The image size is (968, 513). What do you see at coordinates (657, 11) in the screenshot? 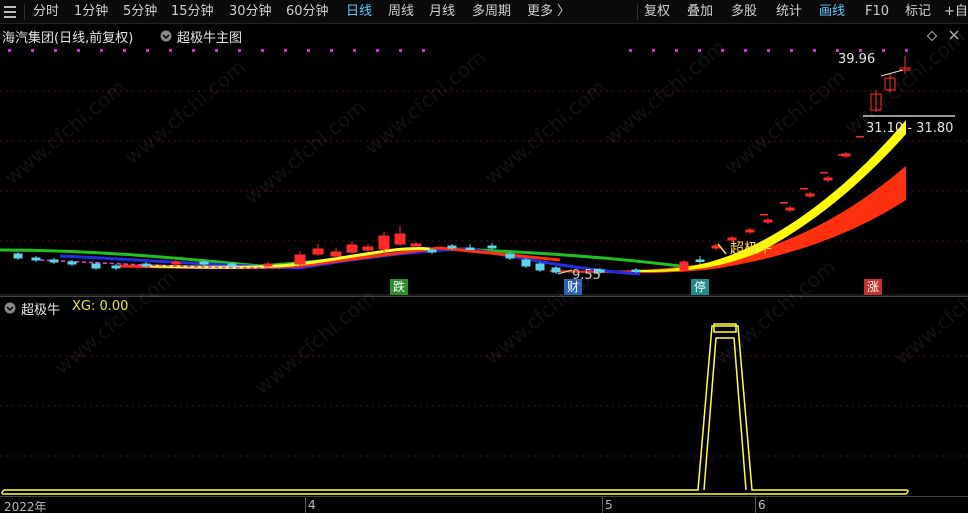
I see `fuquan-button: 复权` at bounding box center [657, 11].